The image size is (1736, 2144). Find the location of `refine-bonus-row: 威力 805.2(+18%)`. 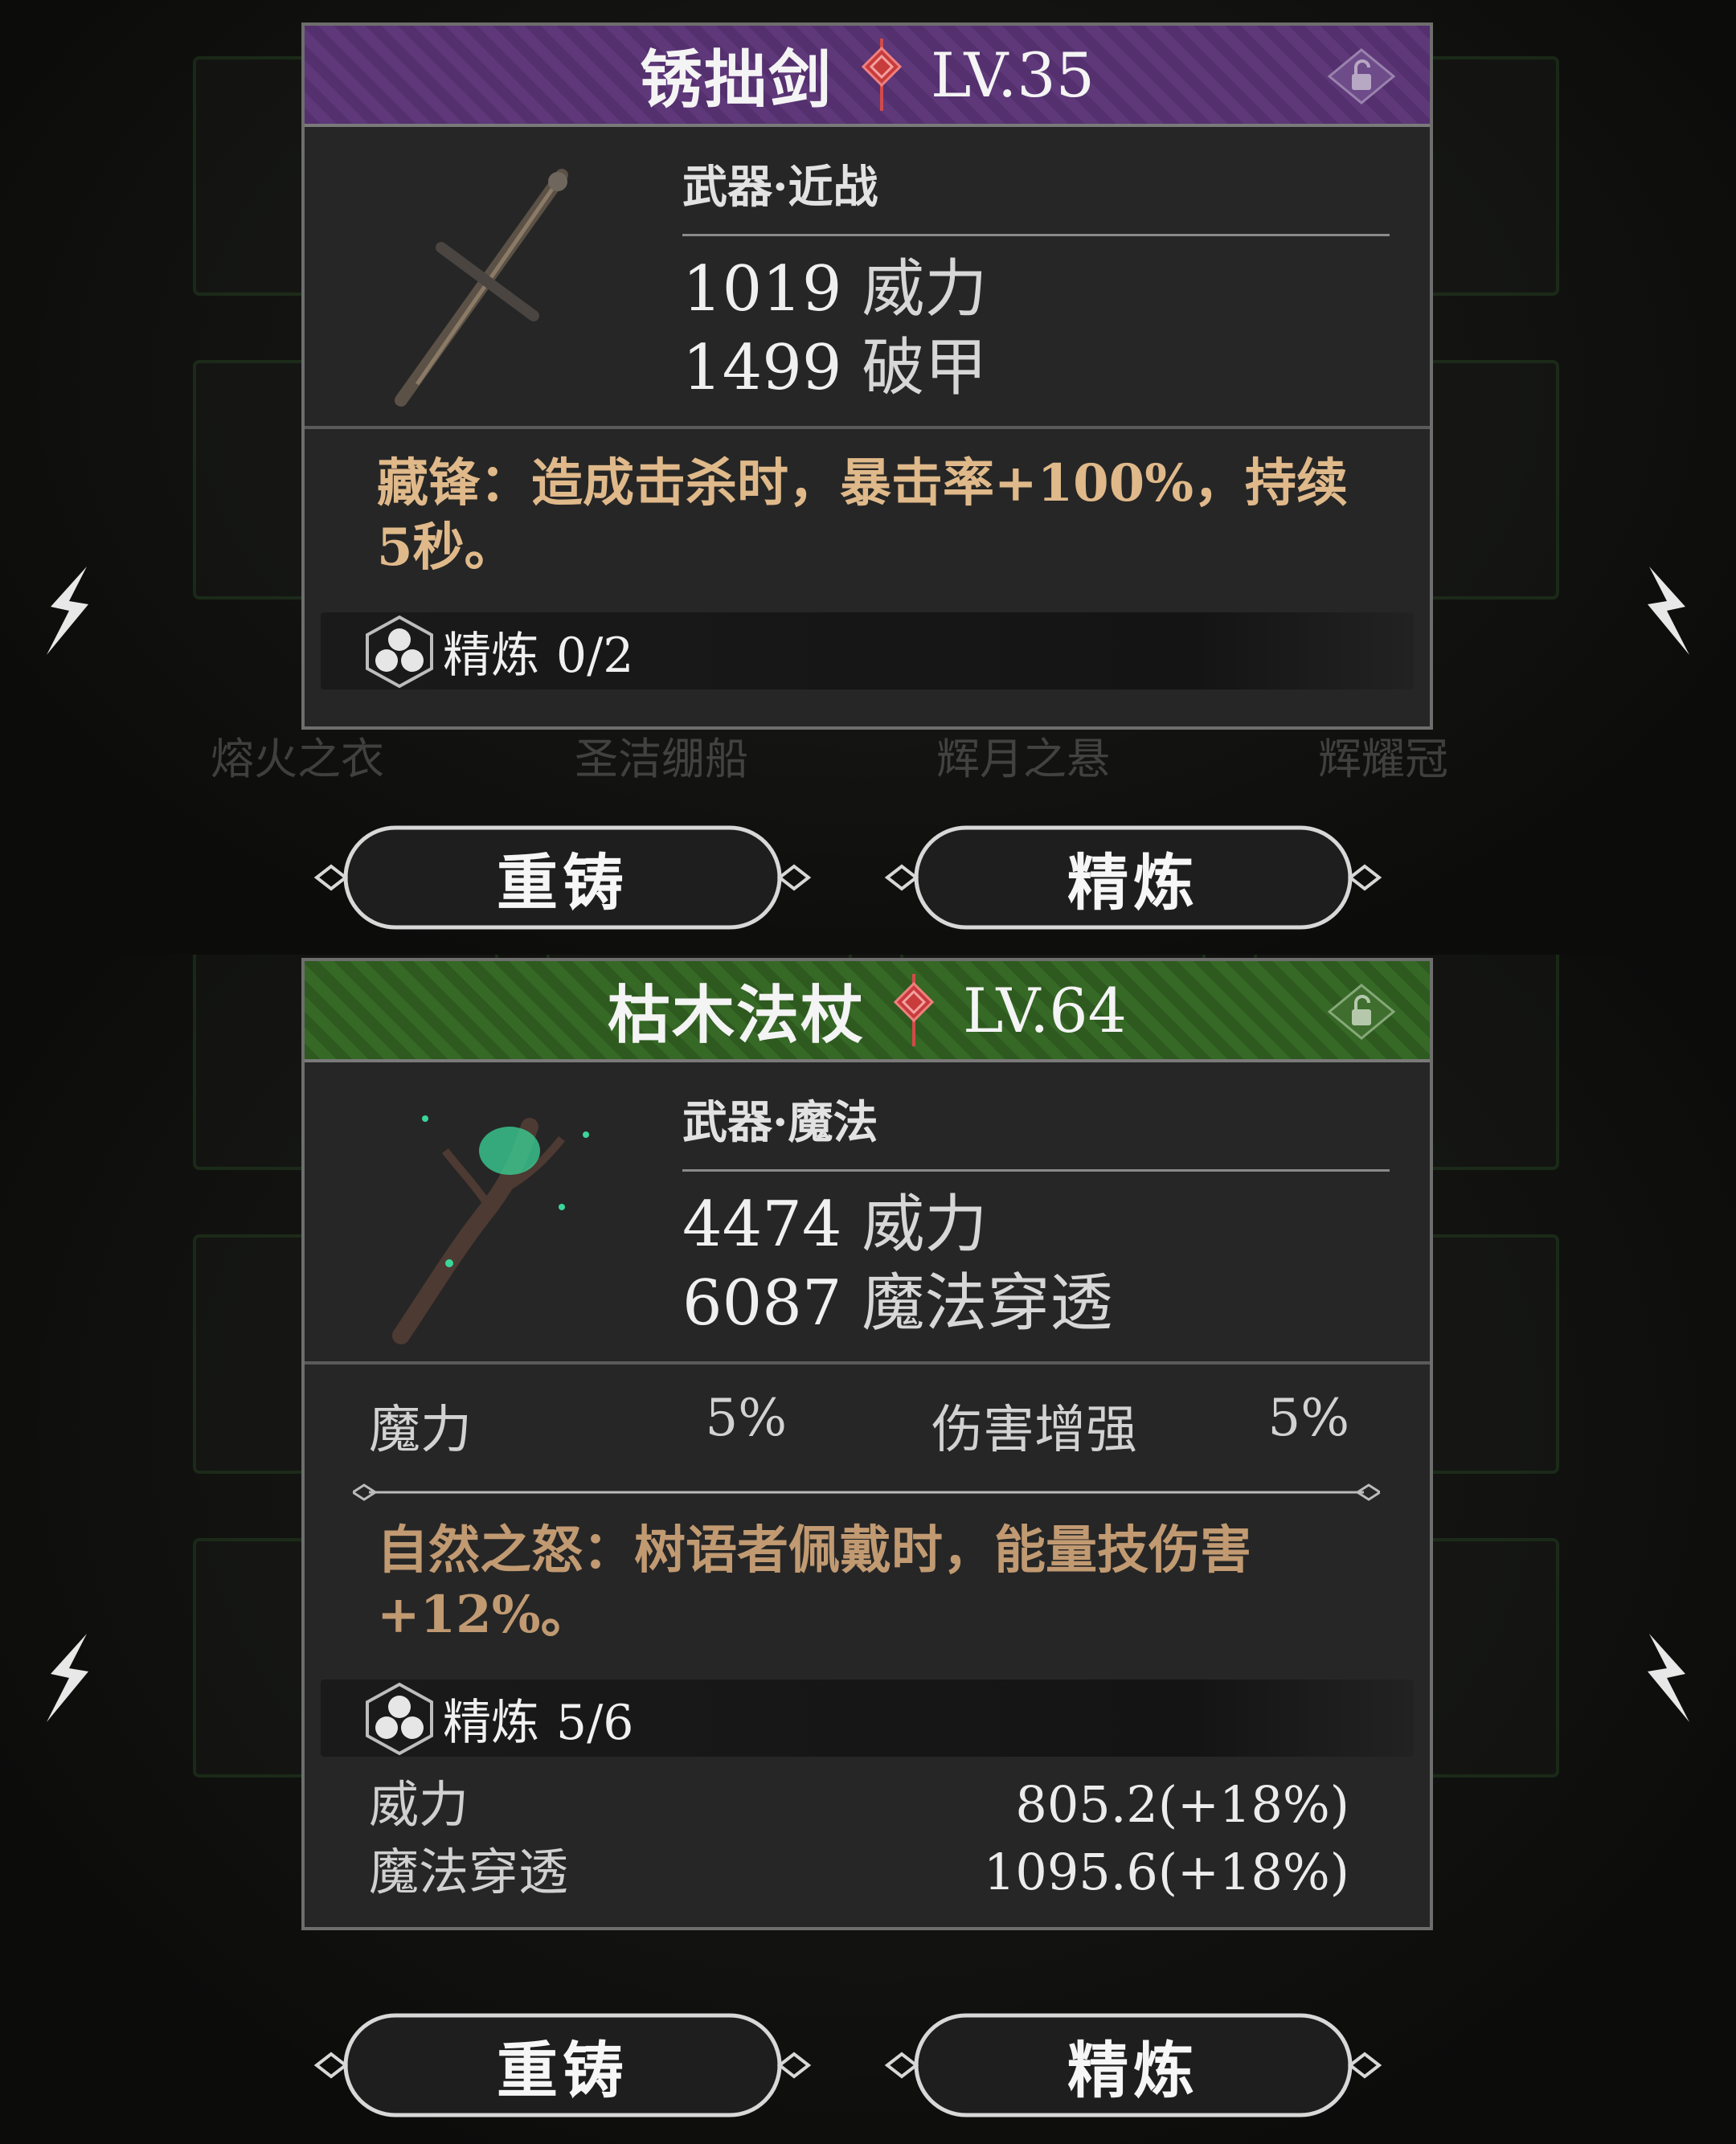

refine-bonus-row: 威力 805.2(+18%) is located at coordinates (867, 1805).